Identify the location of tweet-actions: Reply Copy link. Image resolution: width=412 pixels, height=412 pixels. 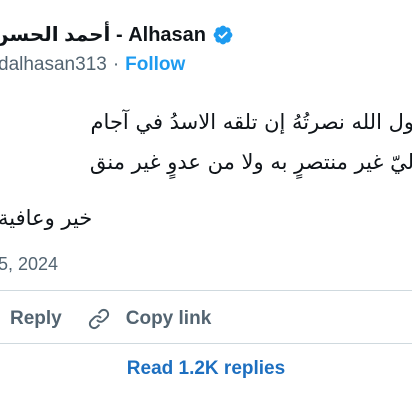
(105, 319).